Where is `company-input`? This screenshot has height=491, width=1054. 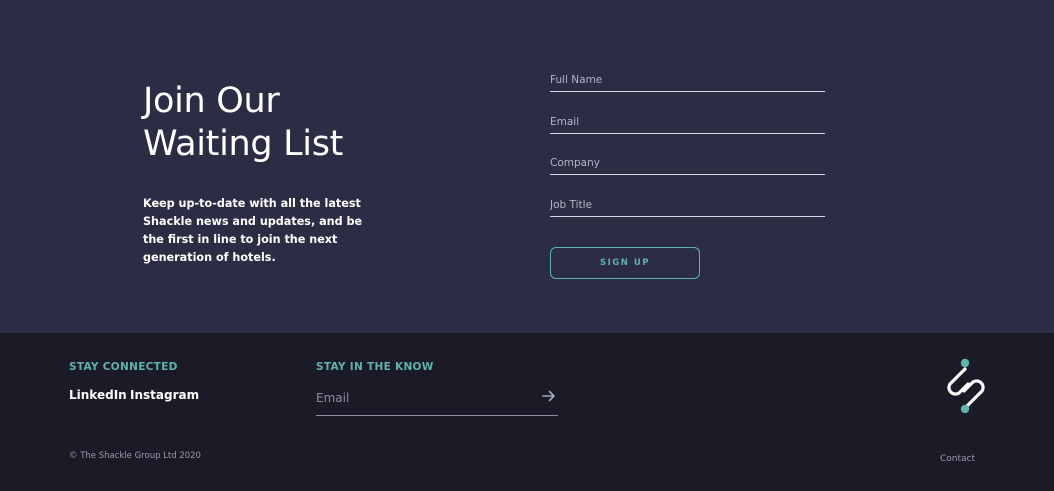 company-input is located at coordinates (687, 163).